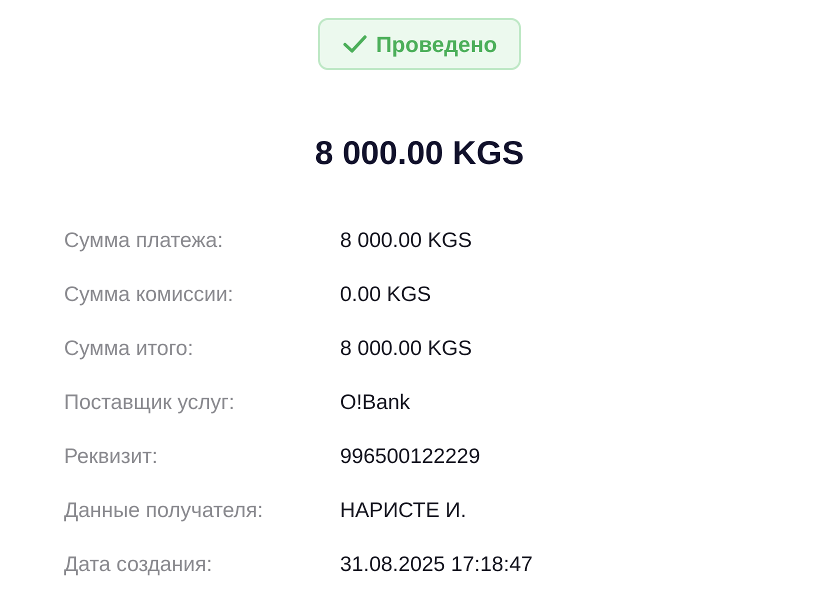  I want to click on detail-value: НАРИСТЕ И., so click(403, 511).